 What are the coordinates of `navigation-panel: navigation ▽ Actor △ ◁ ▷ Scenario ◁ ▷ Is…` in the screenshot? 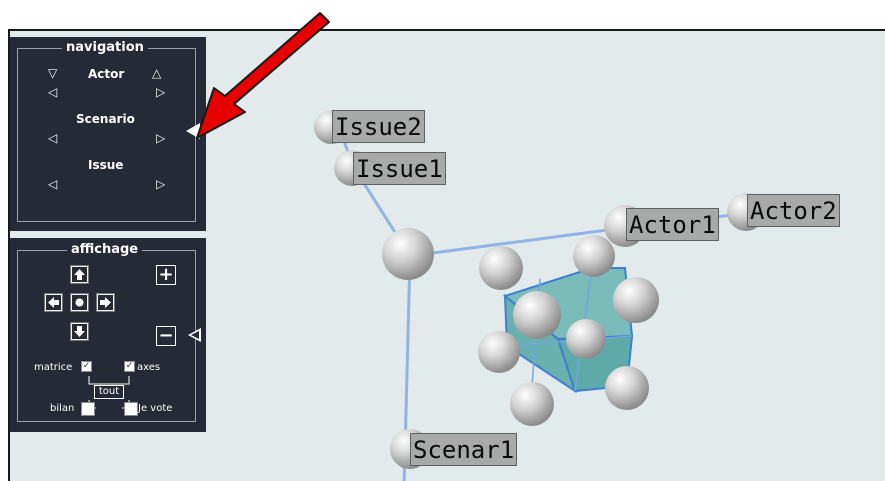 It's located at (108, 134).